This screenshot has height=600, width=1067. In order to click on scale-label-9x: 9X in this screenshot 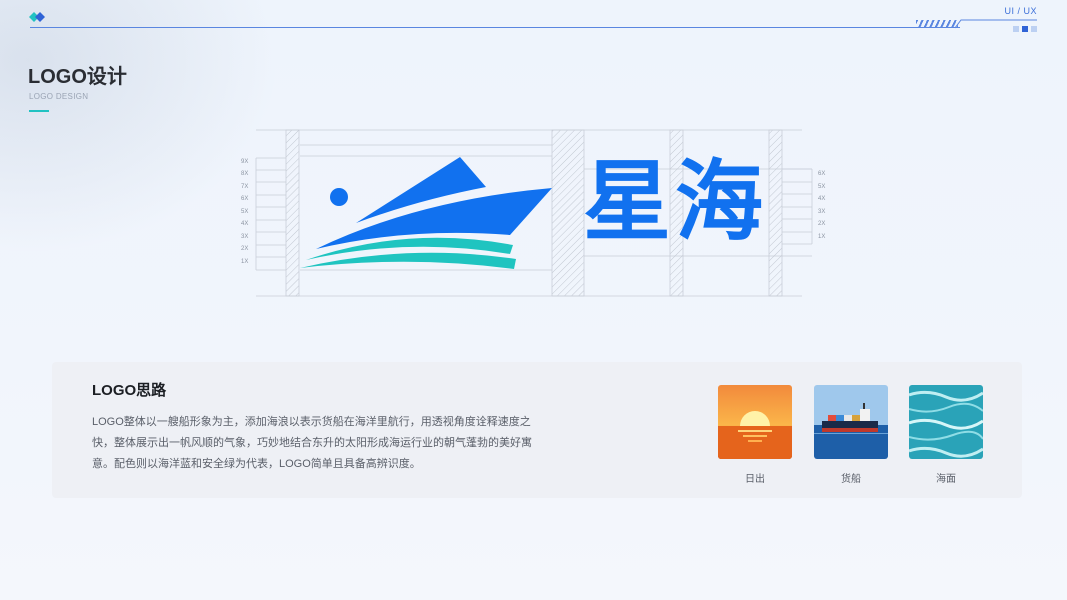, I will do `click(245, 162)`.